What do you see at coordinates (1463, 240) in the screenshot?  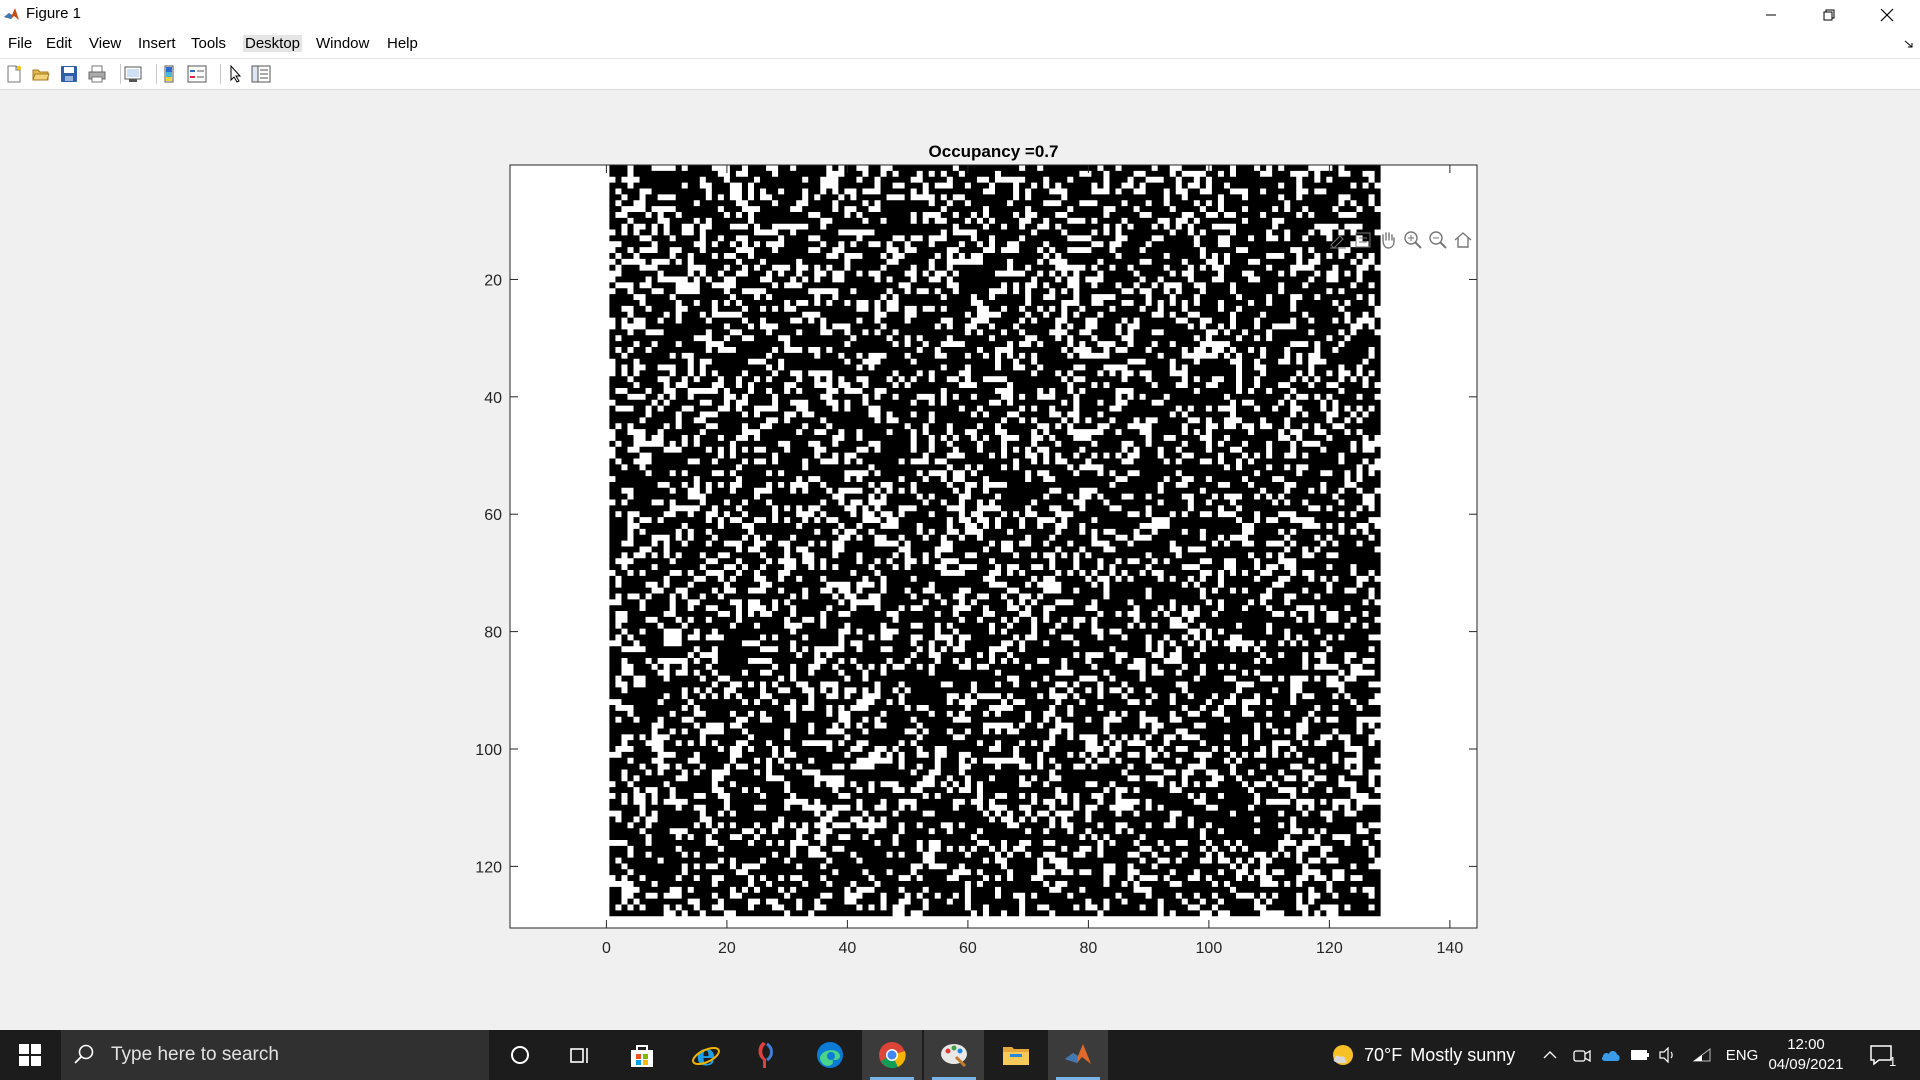 I see `restore-view-button` at bounding box center [1463, 240].